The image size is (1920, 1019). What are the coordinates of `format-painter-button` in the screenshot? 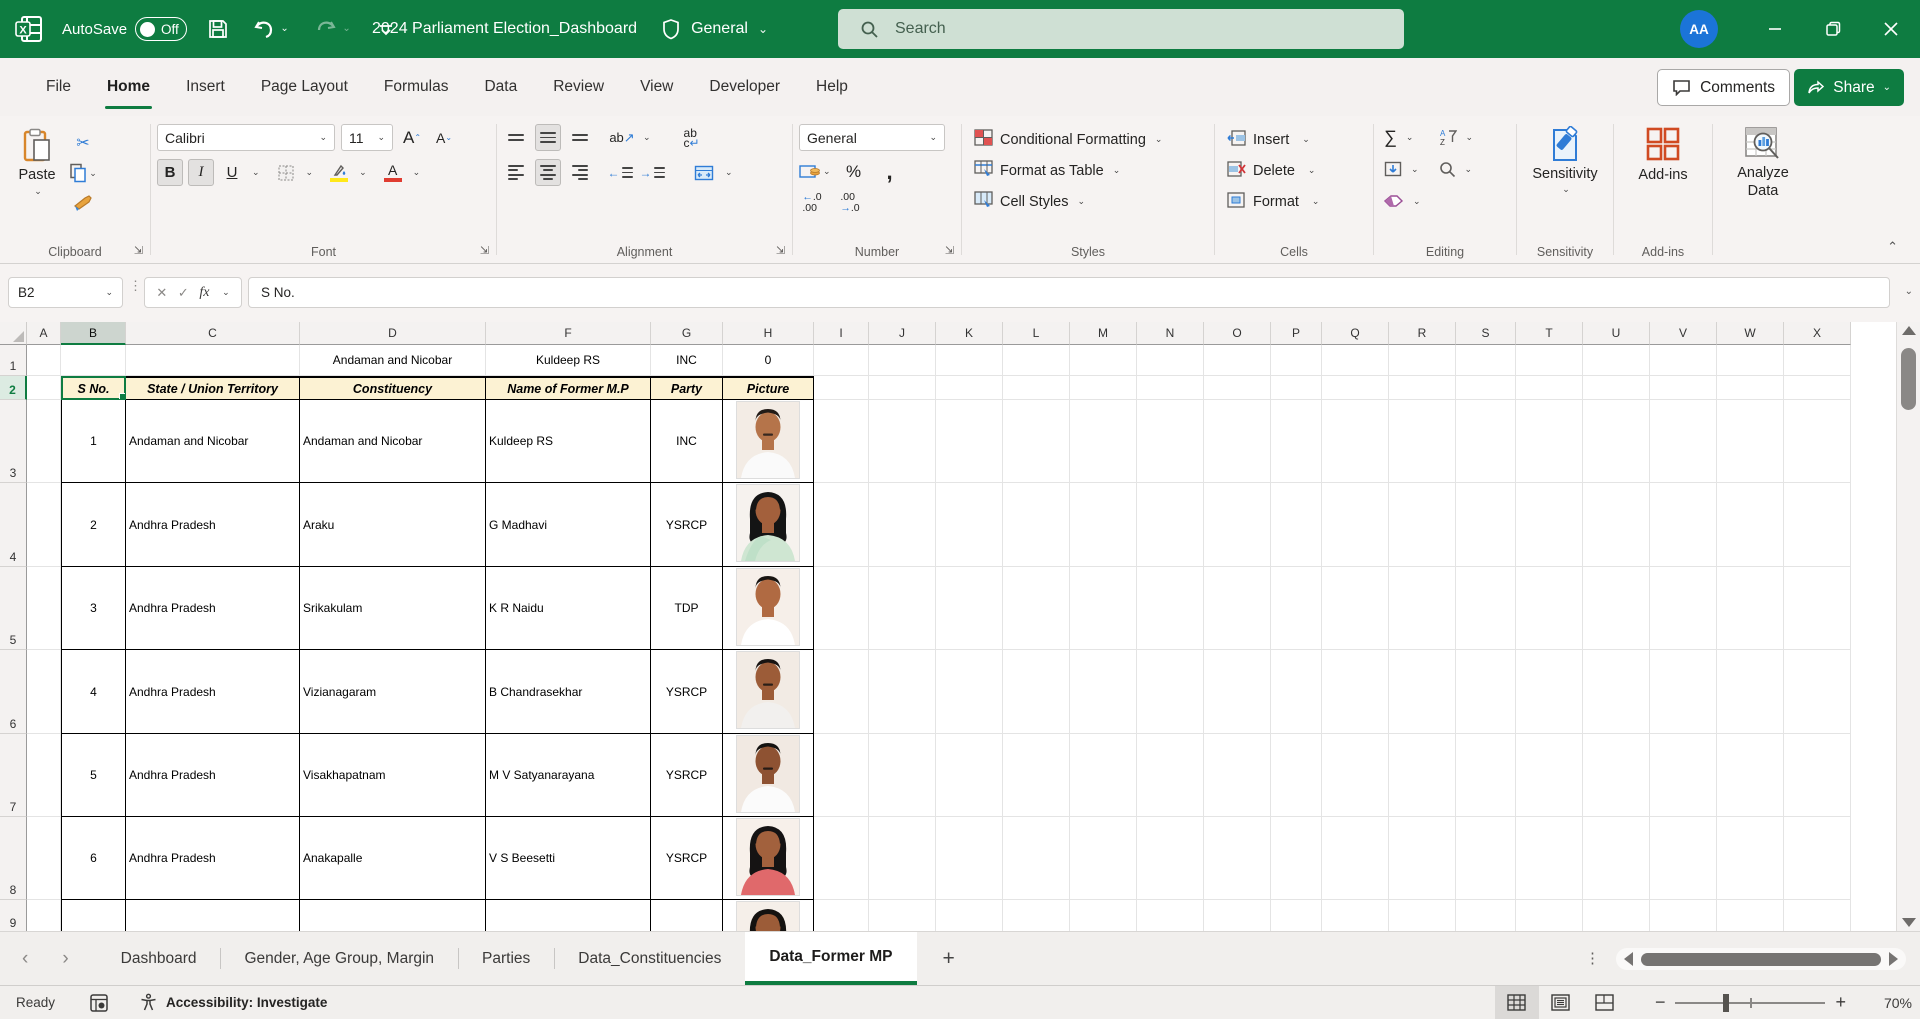 It's located at (83, 203).